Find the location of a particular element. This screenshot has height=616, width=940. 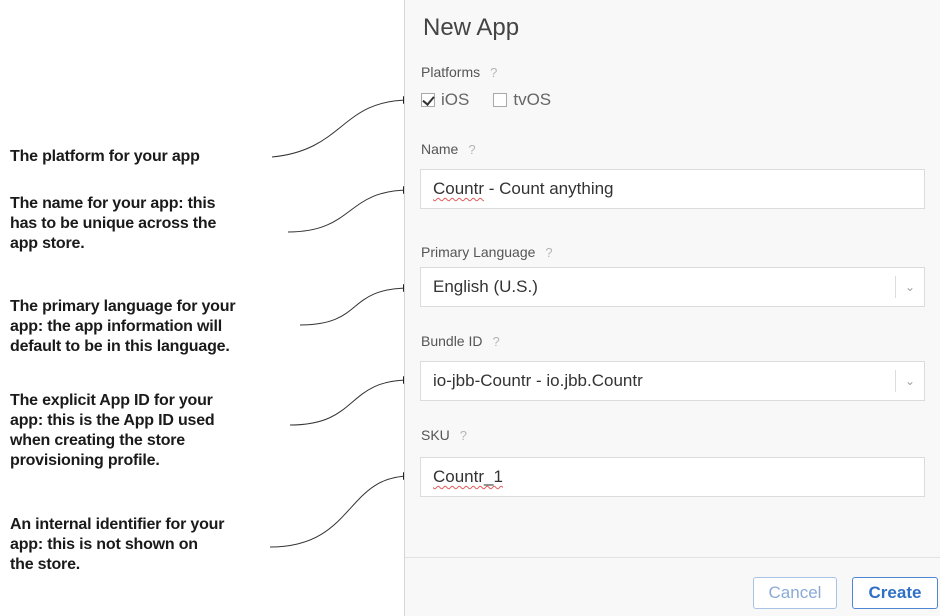

sku-label-row: SKU ? is located at coordinates (444, 435).